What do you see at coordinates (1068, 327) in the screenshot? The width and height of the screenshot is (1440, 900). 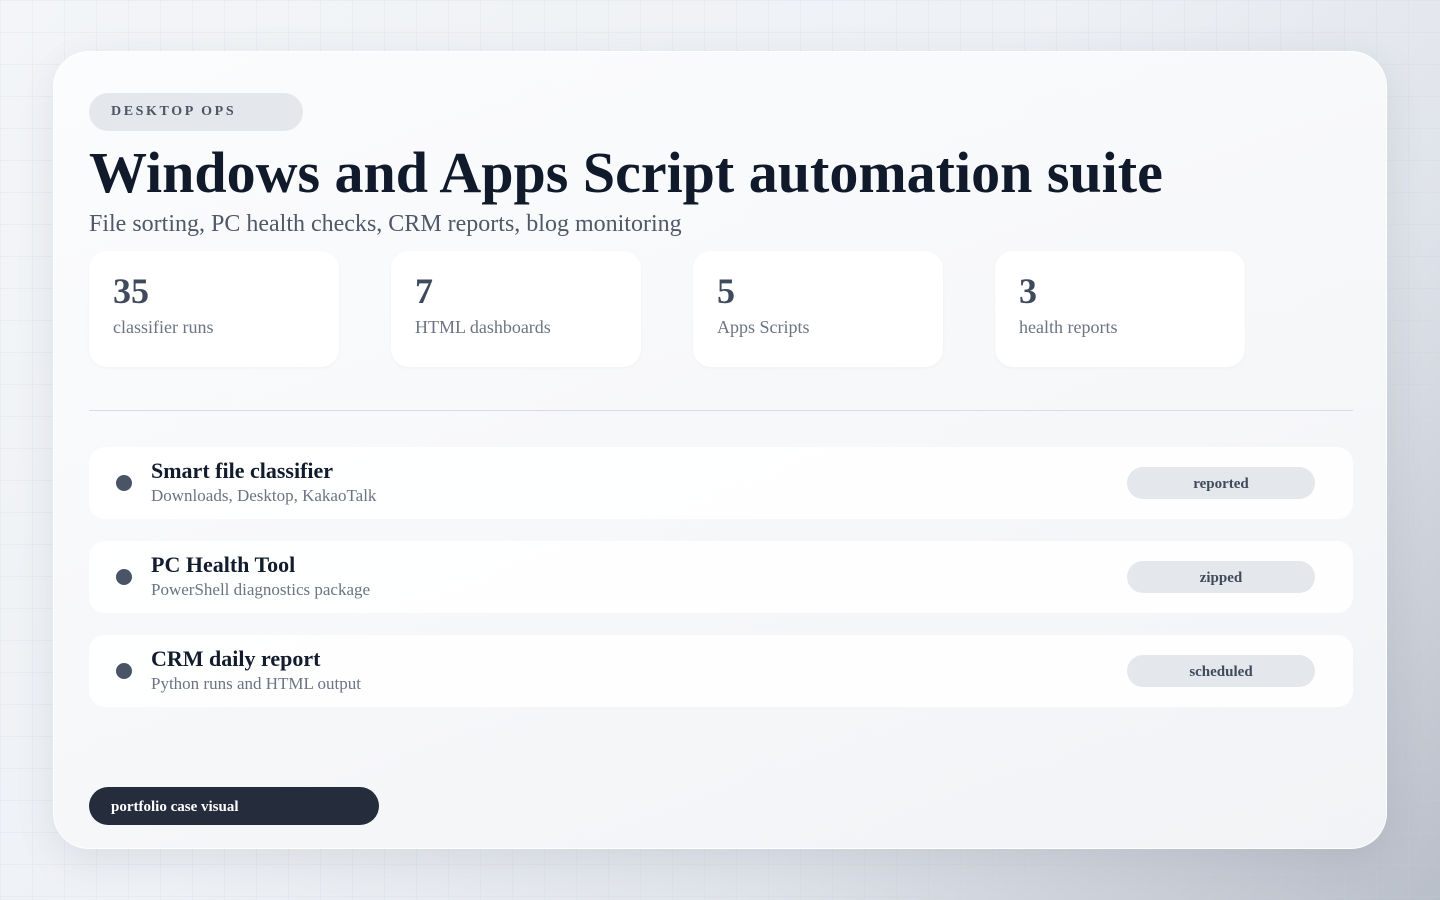 I see `stat-label: health reports` at bounding box center [1068, 327].